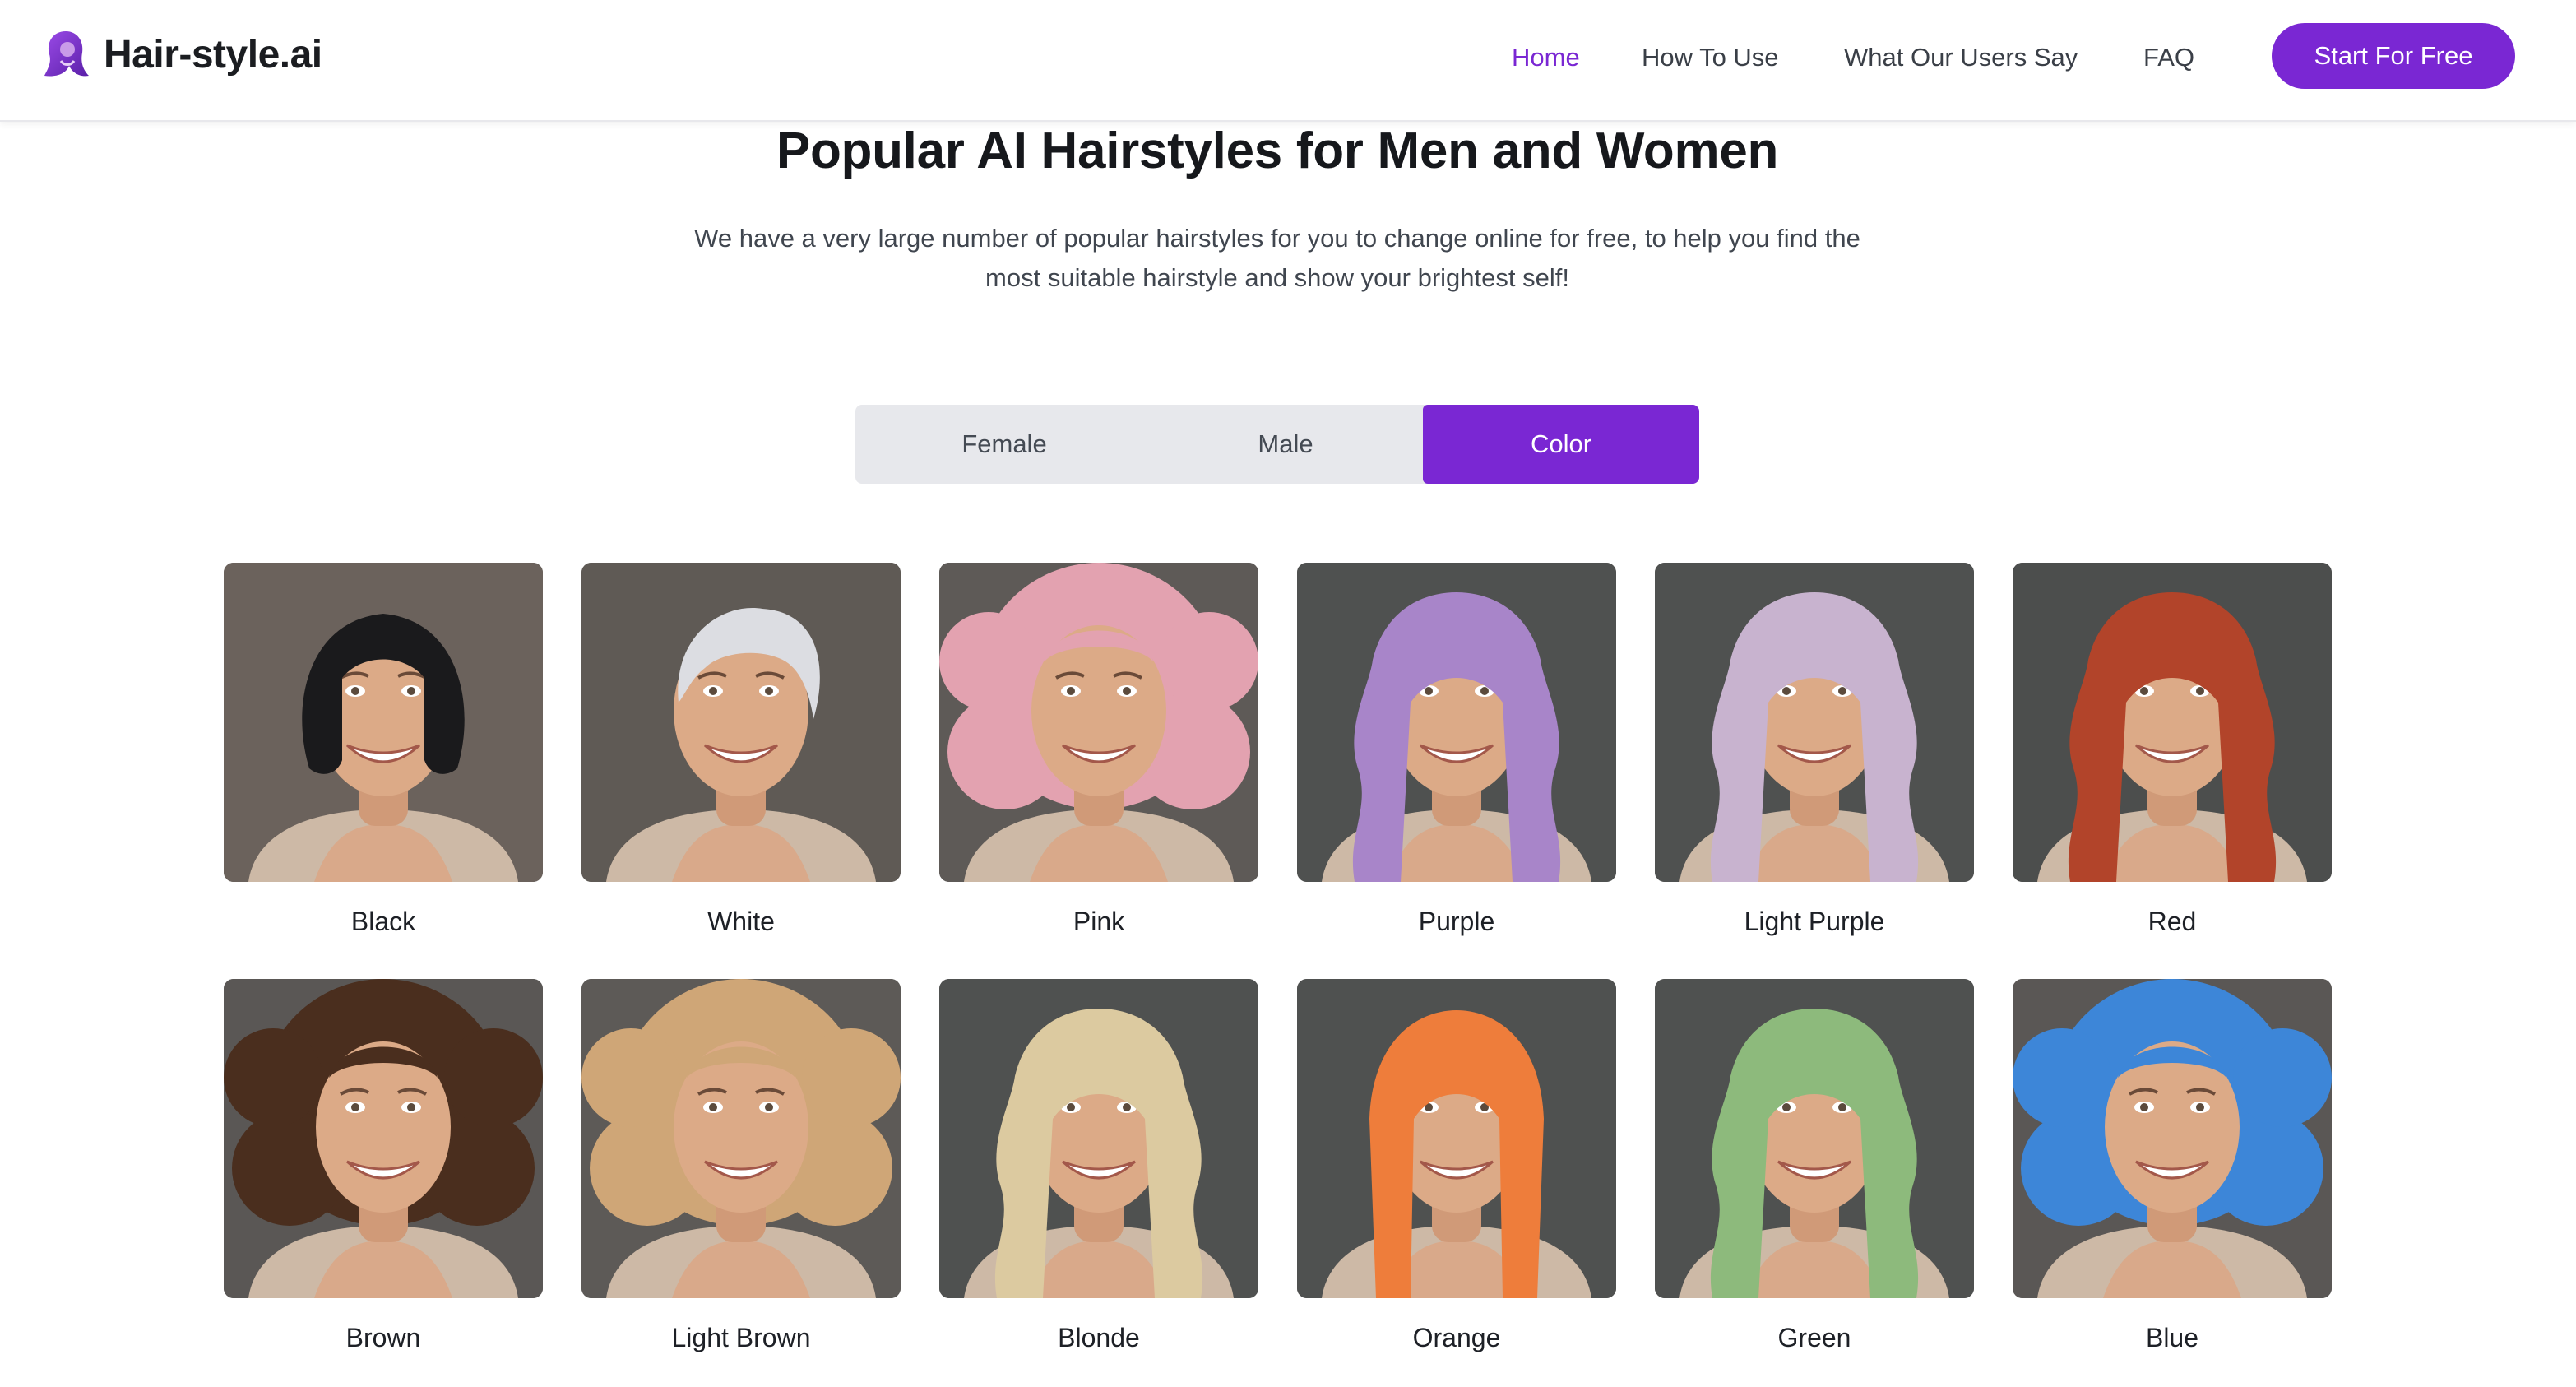 The height and width of the screenshot is (1387, 2576). I want to click on hairstyle-label: Black, so click(383, 921).